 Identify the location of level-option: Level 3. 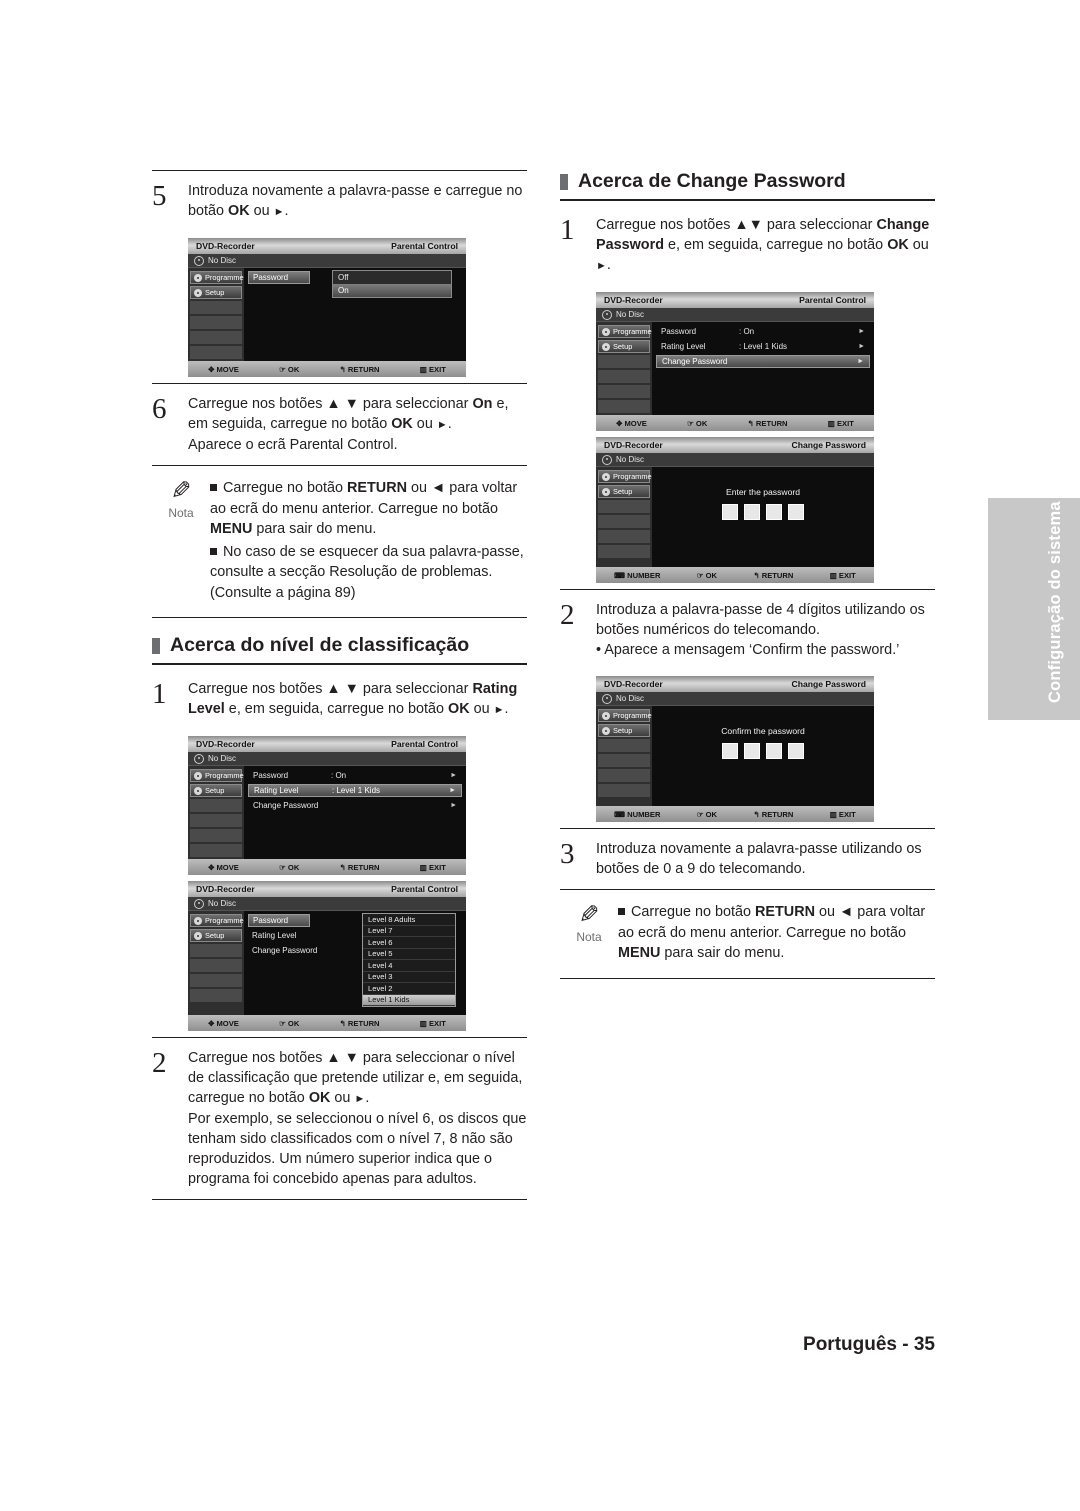
(409, 977).